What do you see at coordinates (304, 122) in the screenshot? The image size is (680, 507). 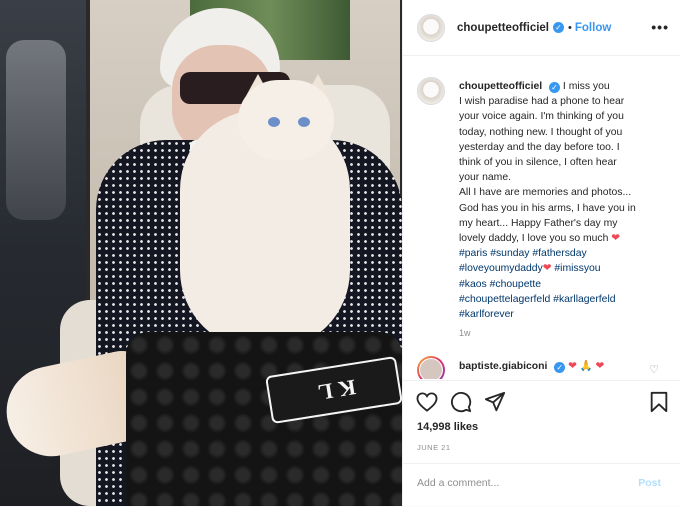 I see `cat-eye-right` at bounding box center [304, 122].